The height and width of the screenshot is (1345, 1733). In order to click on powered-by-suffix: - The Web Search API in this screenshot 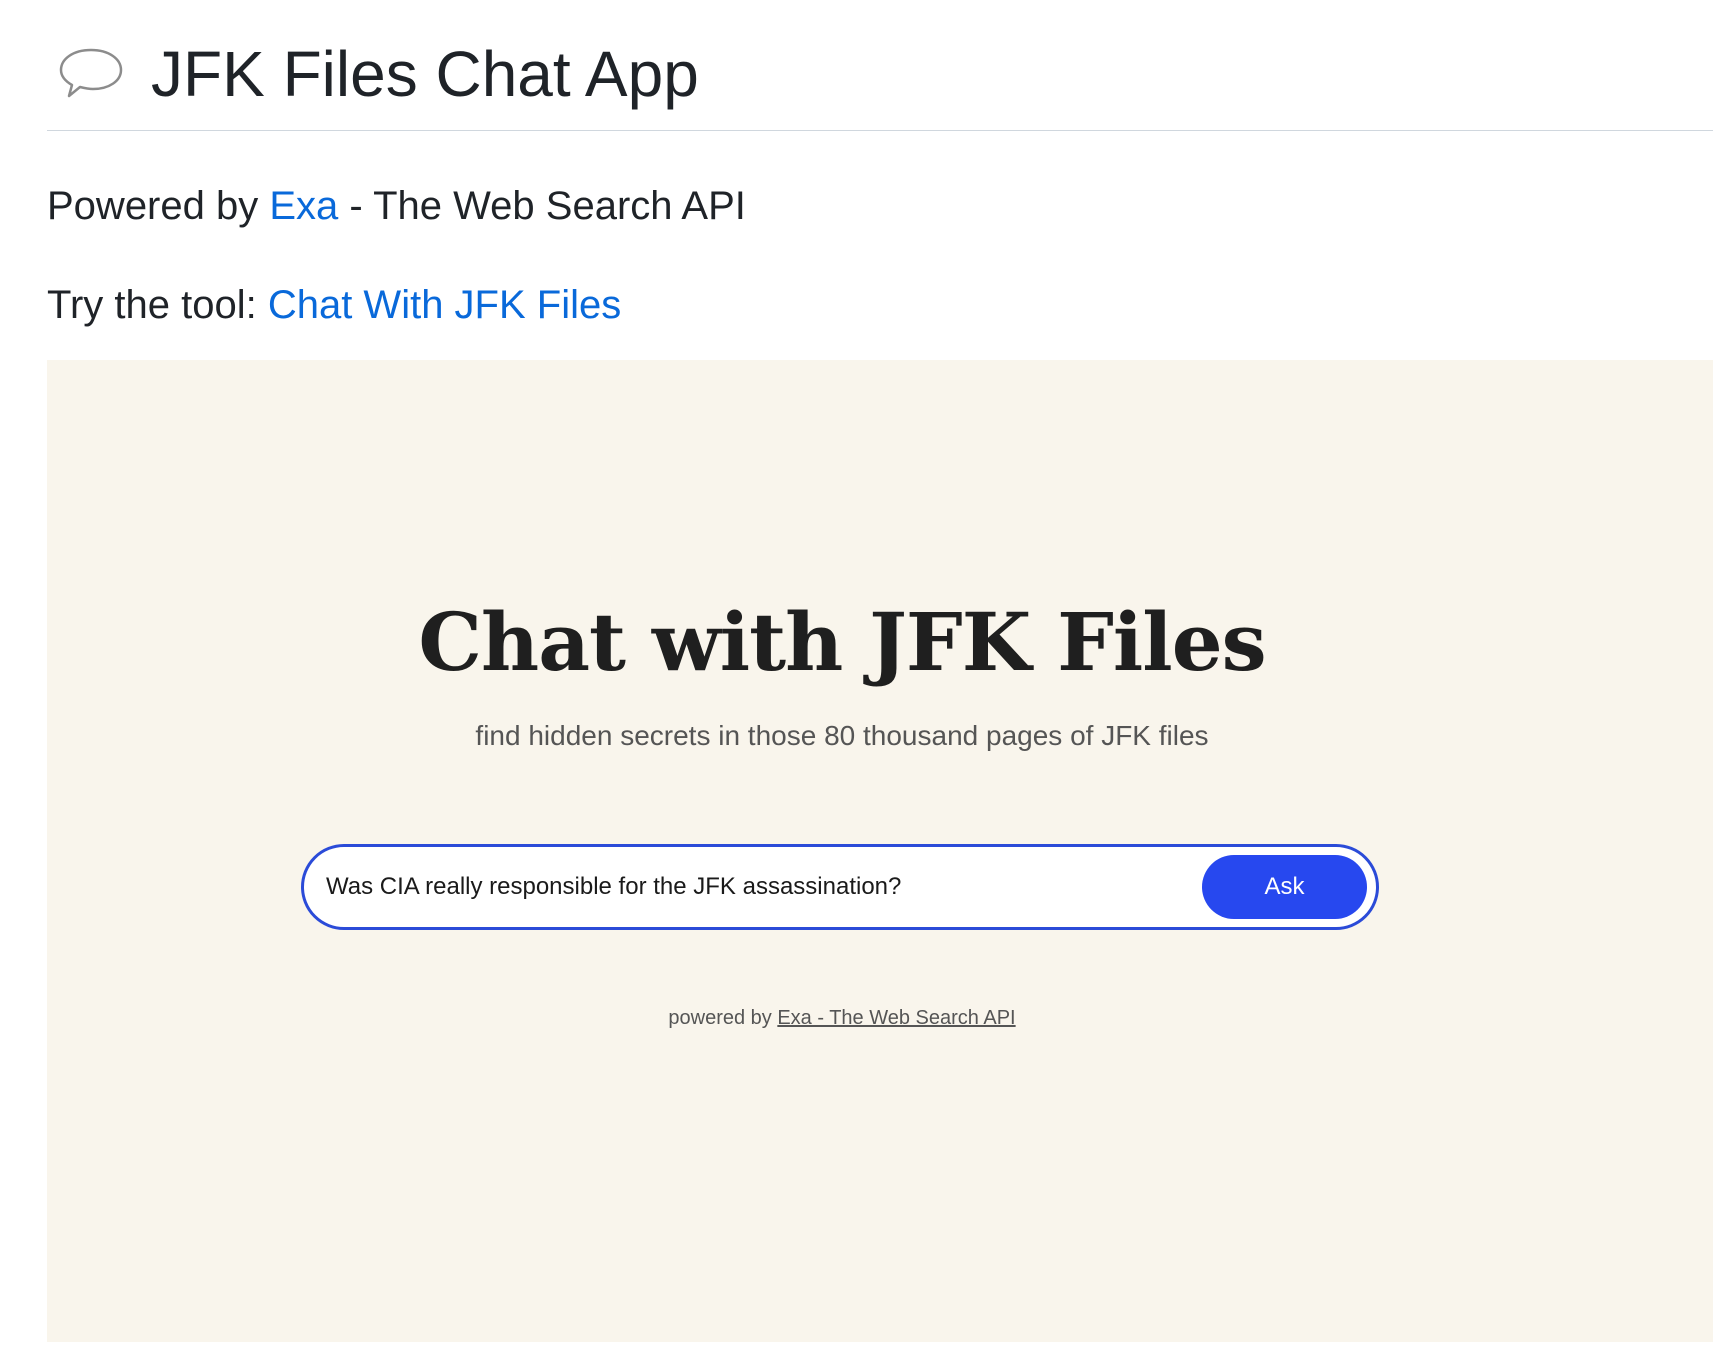, I will do `click(542, 206)`.